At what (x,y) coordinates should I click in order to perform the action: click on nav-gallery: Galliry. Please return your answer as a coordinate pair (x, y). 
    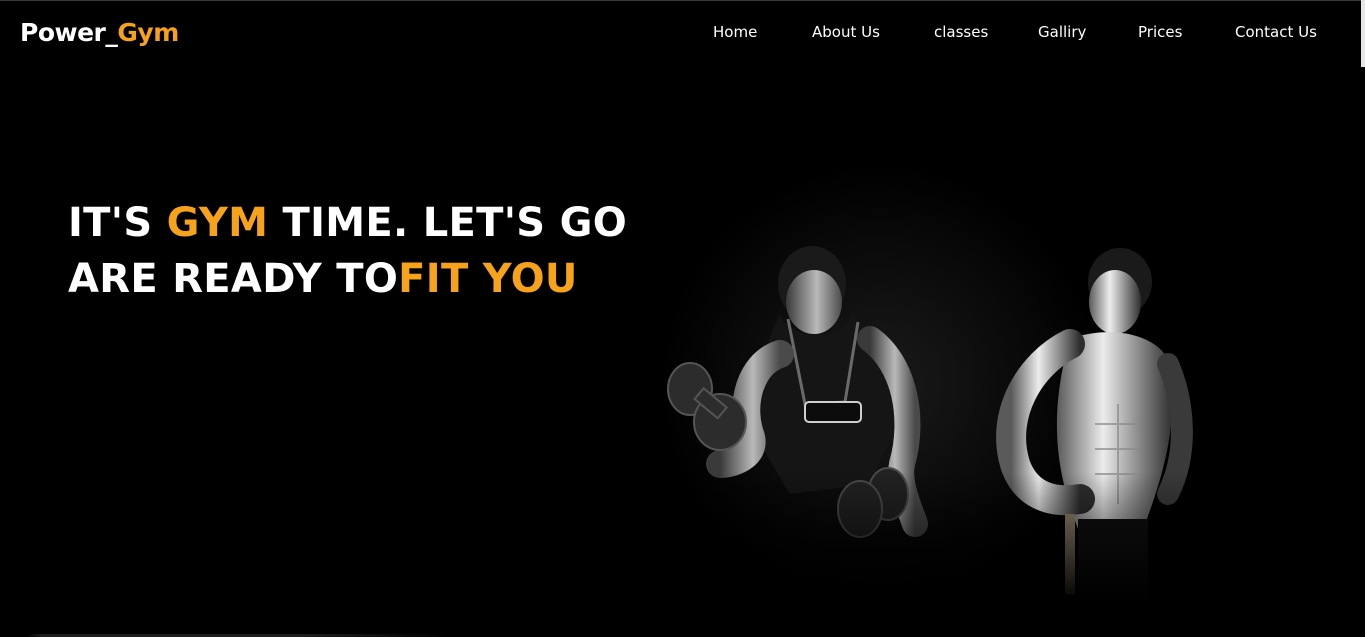
    Looking at the image, I should click on (1062, 32).